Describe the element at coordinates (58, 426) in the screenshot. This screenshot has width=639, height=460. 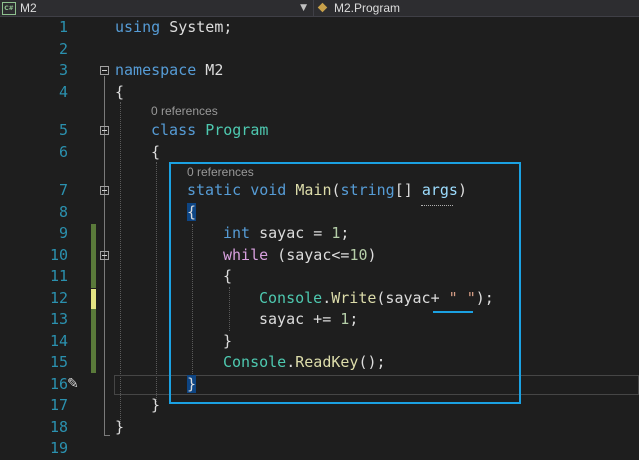
I see `line-number: 18` at that location.